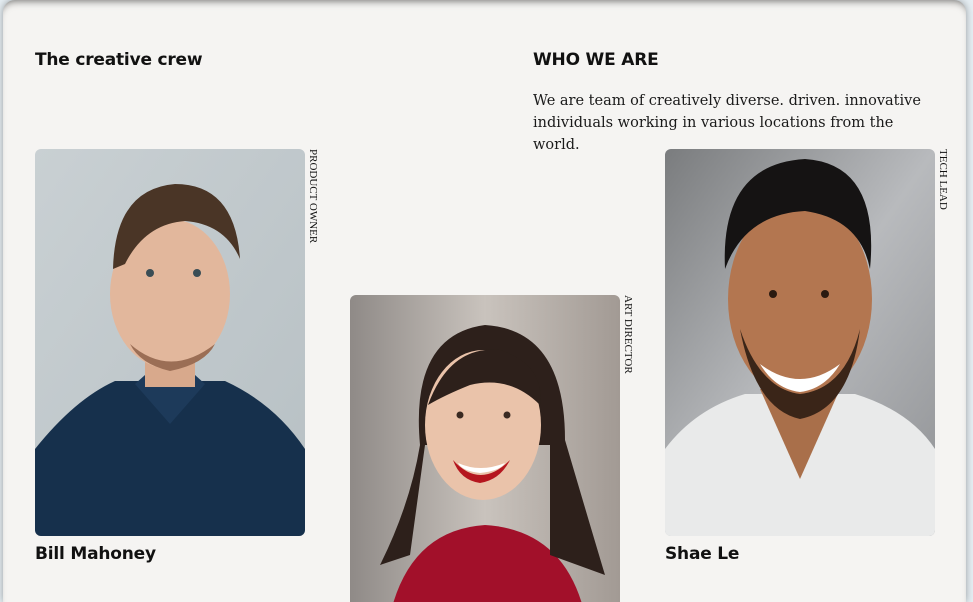  Describe the element at coordinates (313, 196) in the screenshot. I see `member-role: PRODUCT OWNER` at that location.